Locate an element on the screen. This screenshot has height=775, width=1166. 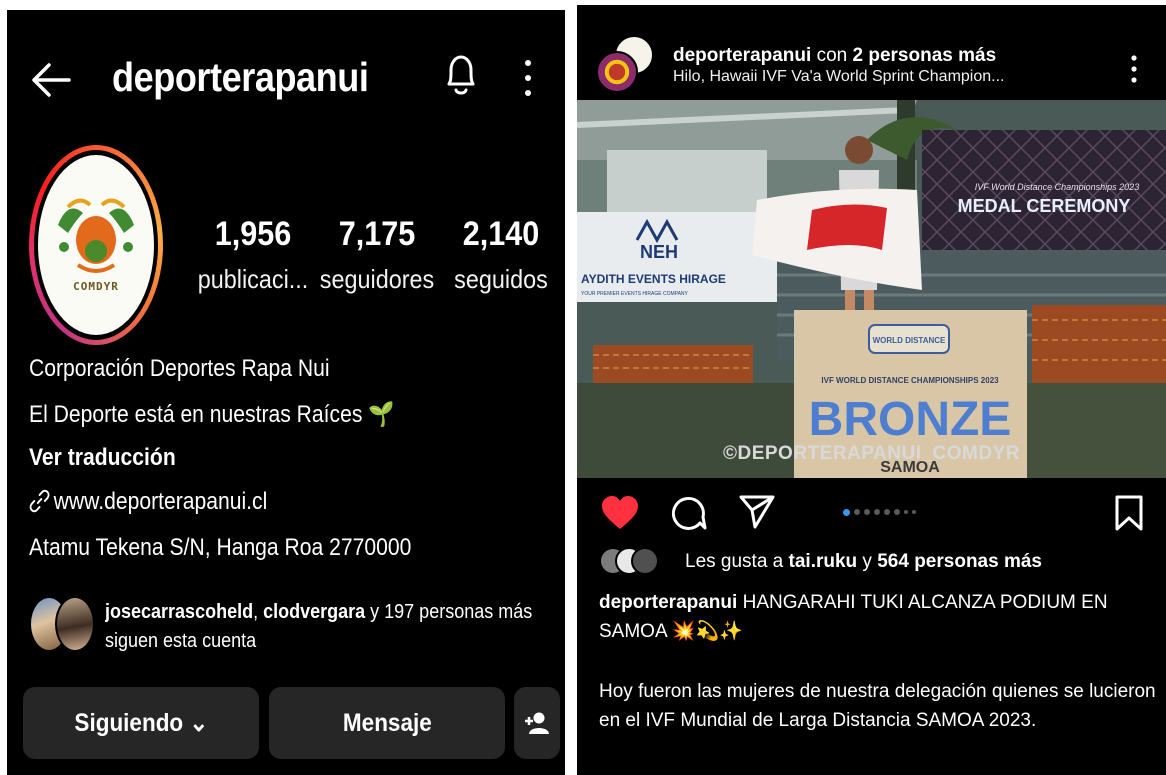
message-button-label: Mensaje is located at coordinates (387, 722).